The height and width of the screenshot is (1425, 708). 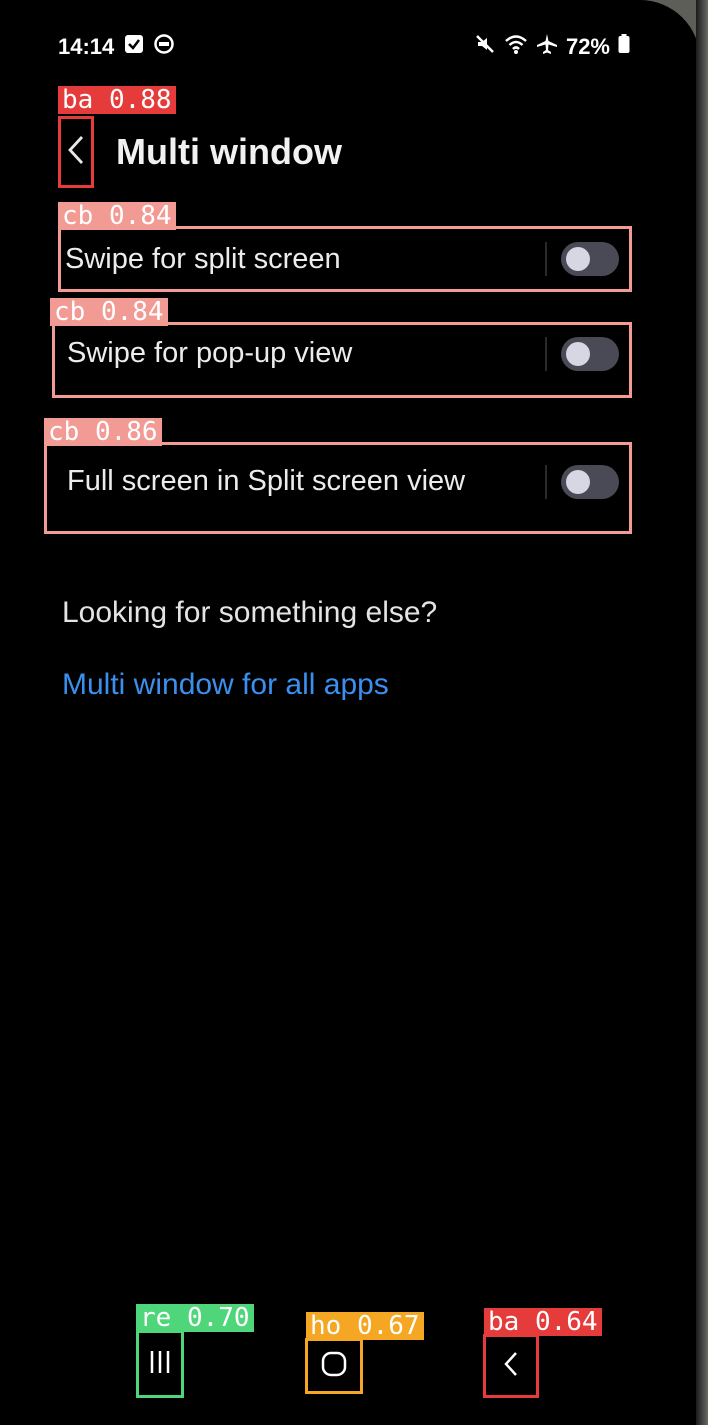 What do you see at coordinates (485, 47) in the screenshot?
I see `mute-icon` at bounding box center [485, 47].